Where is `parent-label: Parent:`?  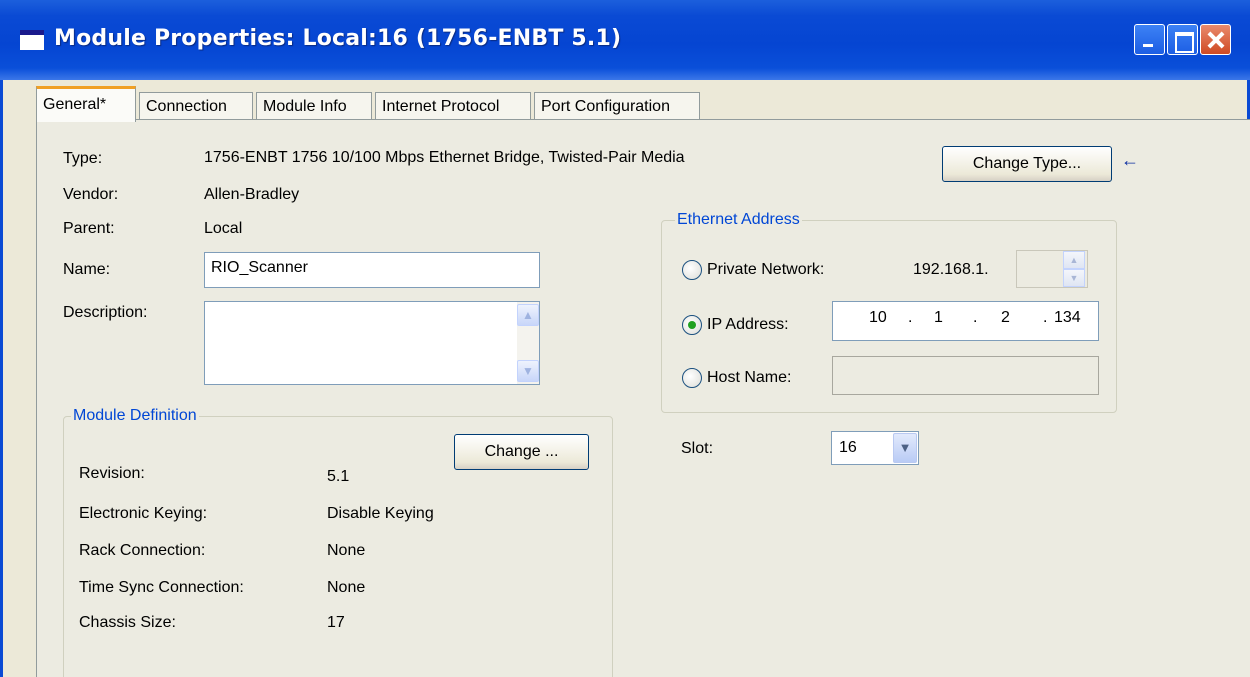
parent-label: Parent: is located at coordinates (89, 228).